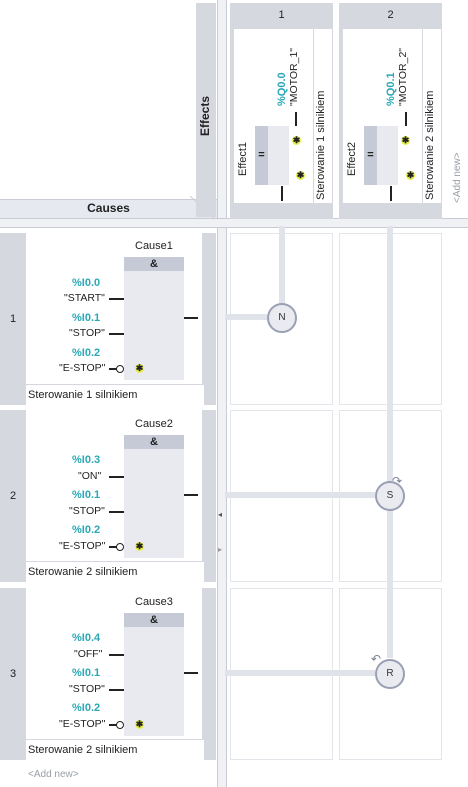 The width and height of the screenshot is (468, 787). I want to click on splitter-arrow-left: ◂, so click(220, 514).